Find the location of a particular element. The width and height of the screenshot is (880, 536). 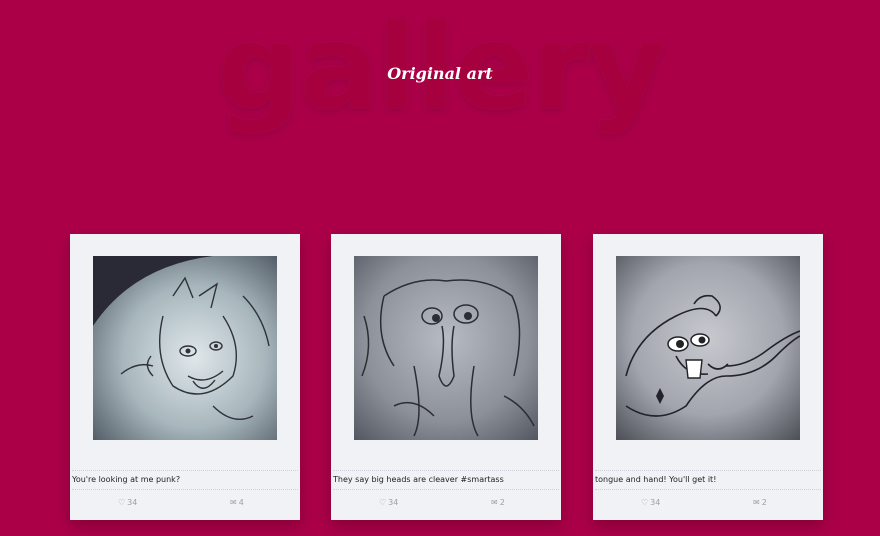

gallery-card: tongue and hand! You'll get it! ♡ 34 ✉ 2 is located at coordinates (708, 377).